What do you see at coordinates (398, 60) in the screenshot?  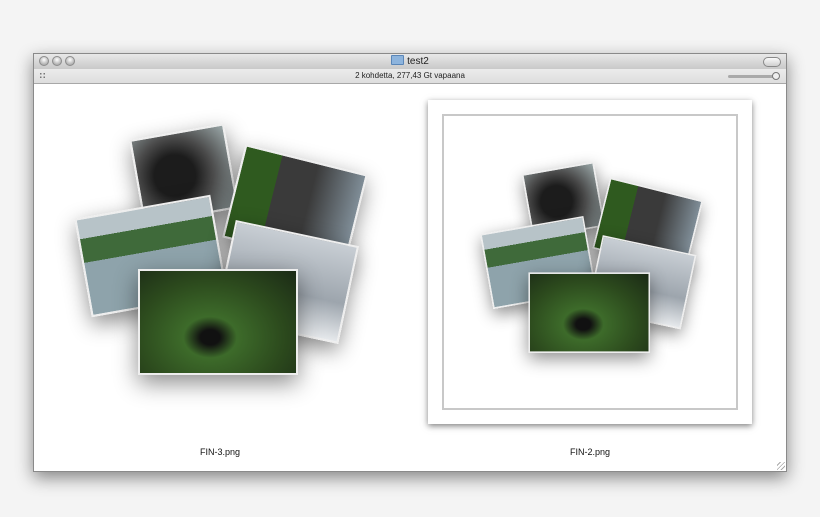 I see `folder-icon` at bounding box center [398, 60].